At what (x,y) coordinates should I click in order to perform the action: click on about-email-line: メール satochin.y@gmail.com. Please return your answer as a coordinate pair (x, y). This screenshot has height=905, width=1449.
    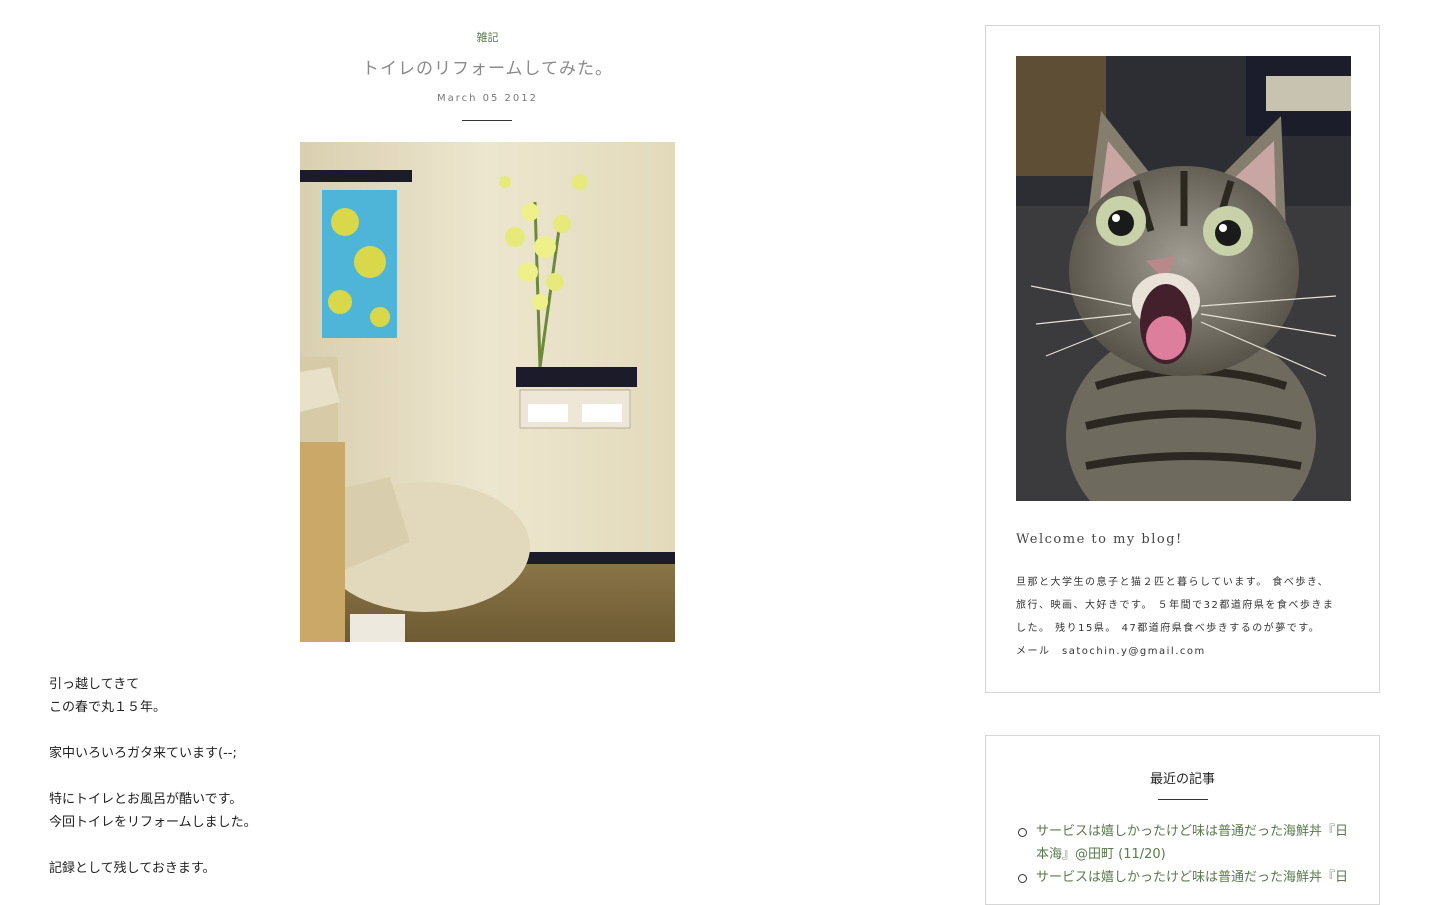
    Looking at the image, I should click on (1111, 651).